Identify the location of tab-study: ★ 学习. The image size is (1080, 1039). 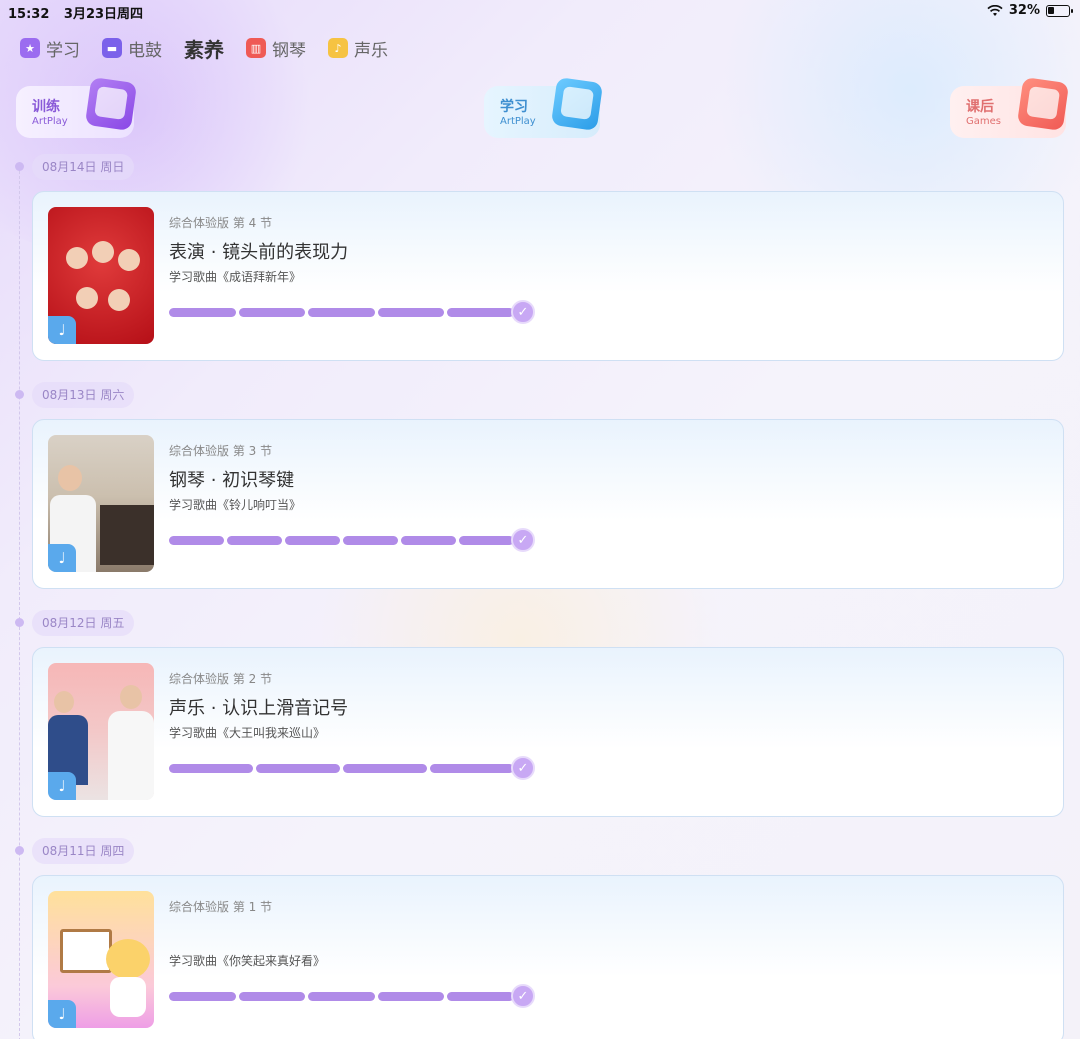
(50, 48).